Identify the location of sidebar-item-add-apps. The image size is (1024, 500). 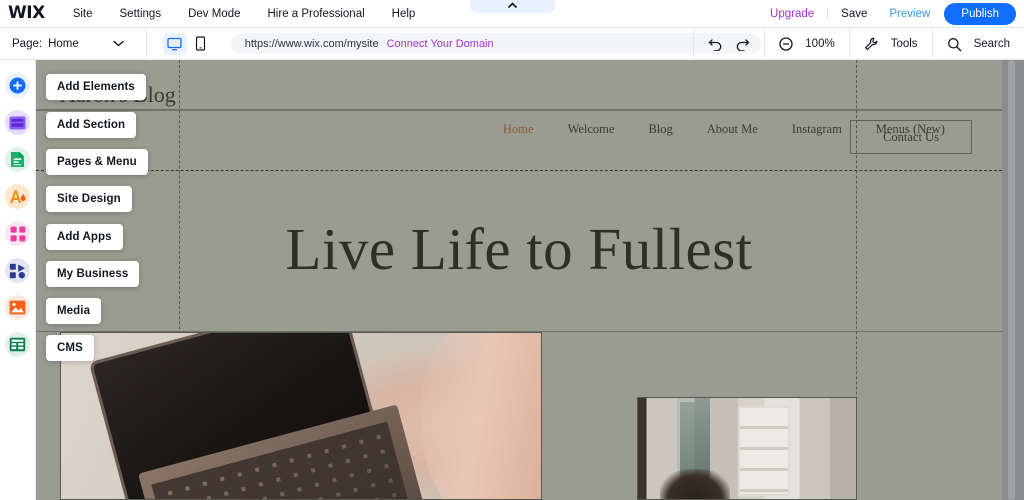
(17, 233).